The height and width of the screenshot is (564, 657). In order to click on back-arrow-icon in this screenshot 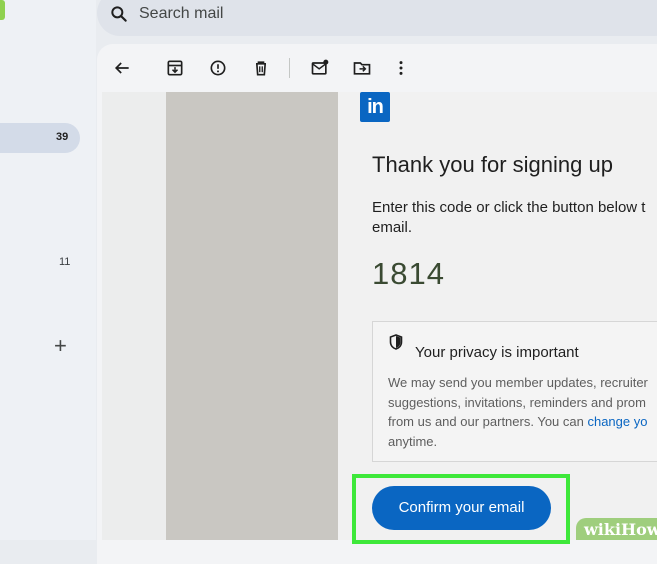, I will do `click(122, 68)`.